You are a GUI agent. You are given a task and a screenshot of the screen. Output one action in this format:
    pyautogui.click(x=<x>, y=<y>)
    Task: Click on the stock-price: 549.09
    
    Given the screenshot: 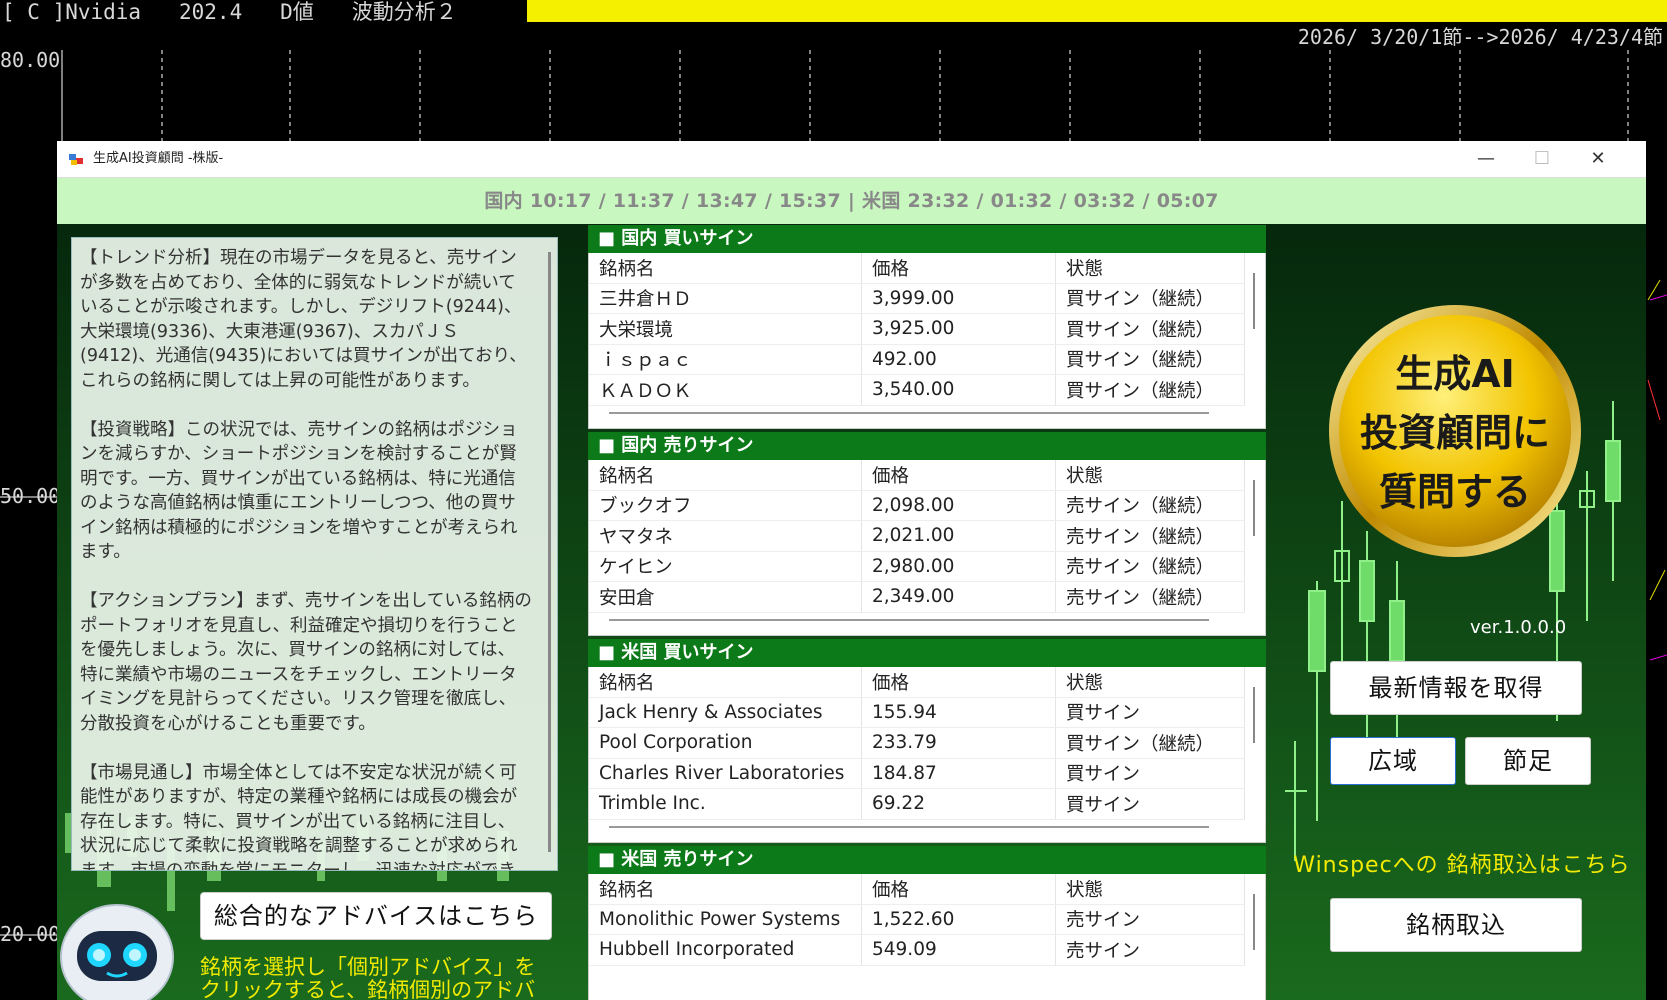 What is the action you would take?
    pyautogui.click(x=958, y=950)
    